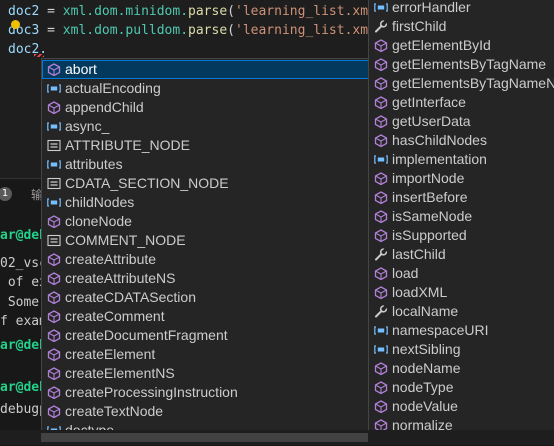  What do you see at coordinates (205, 164) in the screenshot?
I see `suggestion-item: attributes` at bounding box center [205, 164].